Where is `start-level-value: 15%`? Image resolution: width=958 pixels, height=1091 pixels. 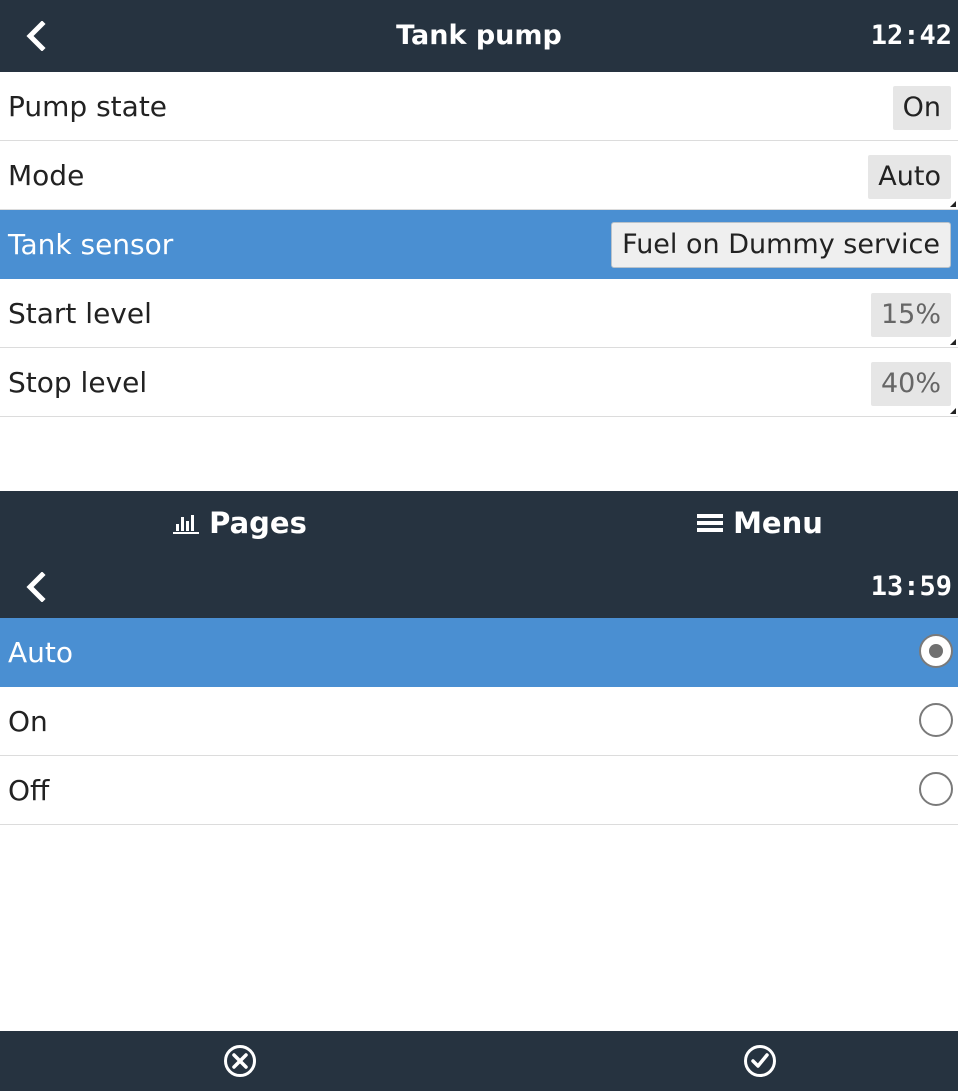 start-level-value: 15% is located at coordinates (910, 315).